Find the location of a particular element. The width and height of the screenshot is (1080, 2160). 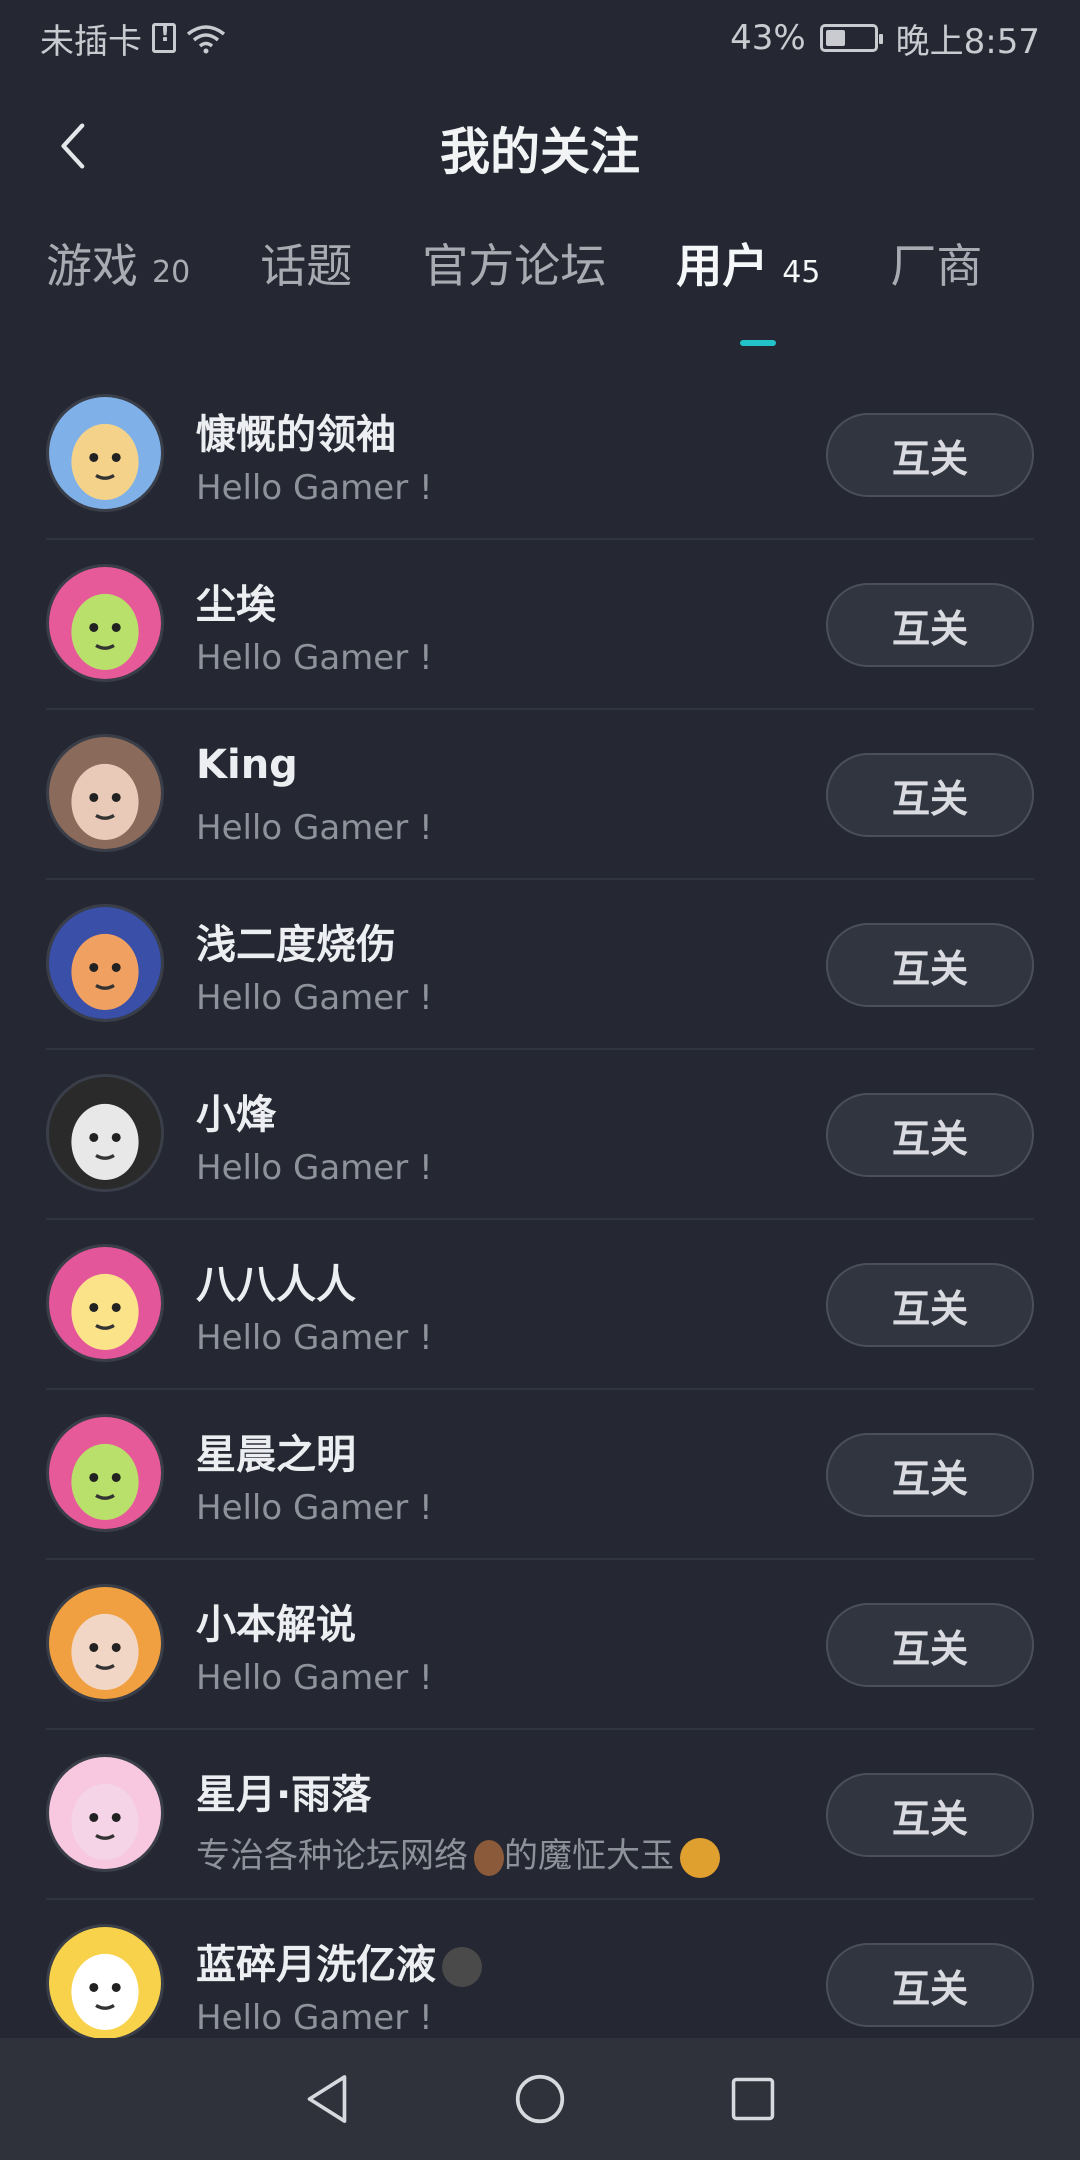

tab-label: 官方论坛 is located at coordinates (514, 266).